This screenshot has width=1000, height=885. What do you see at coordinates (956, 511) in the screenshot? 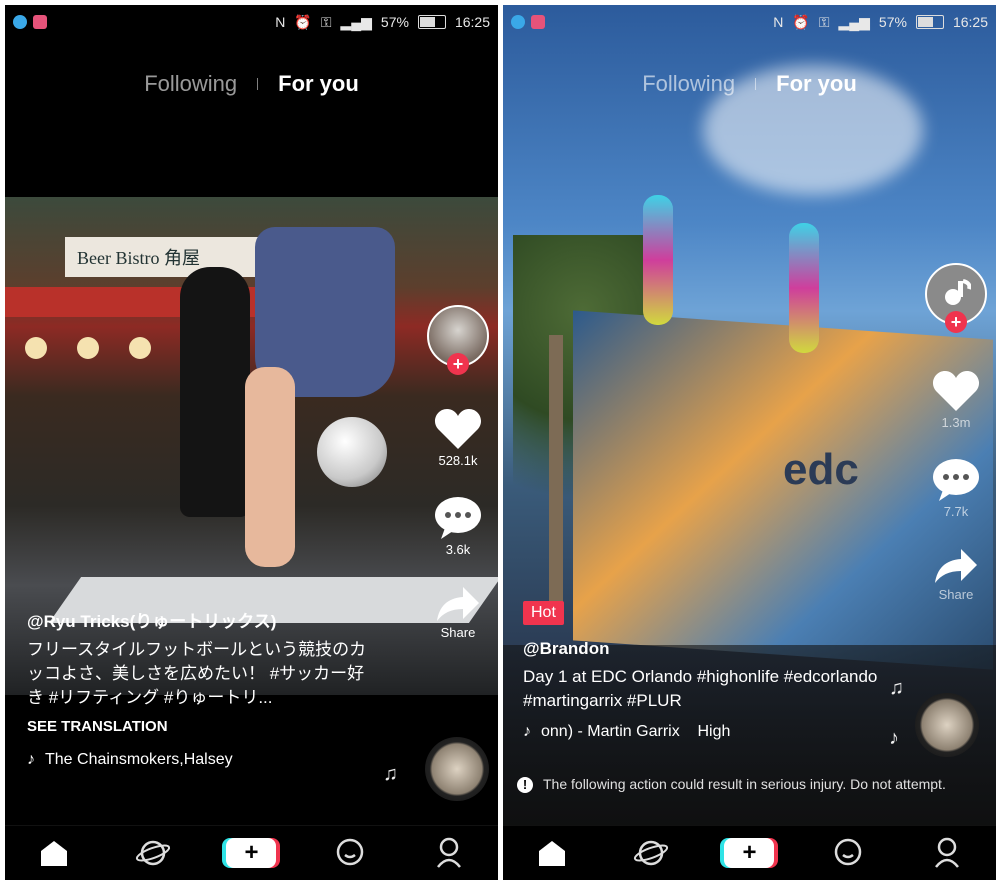
I see `comment-count: 7.7k` at bounding box center [956, 511].